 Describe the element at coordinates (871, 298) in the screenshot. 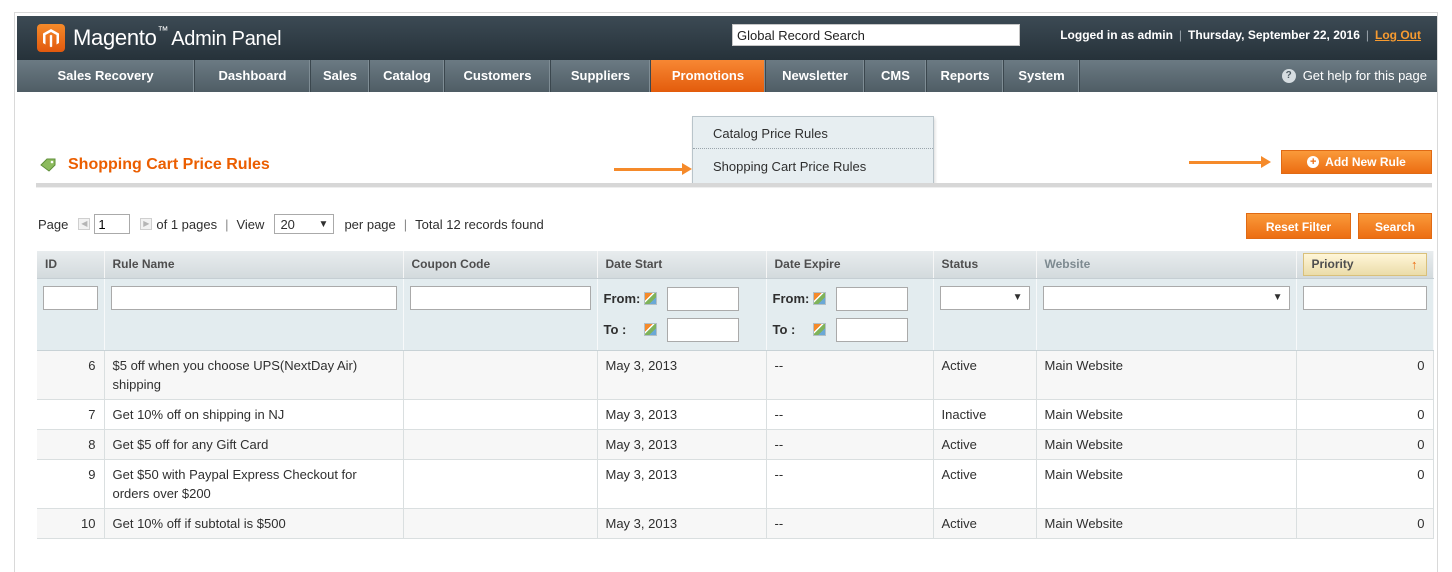

I see `filter-date-expire-from-input` at that location.